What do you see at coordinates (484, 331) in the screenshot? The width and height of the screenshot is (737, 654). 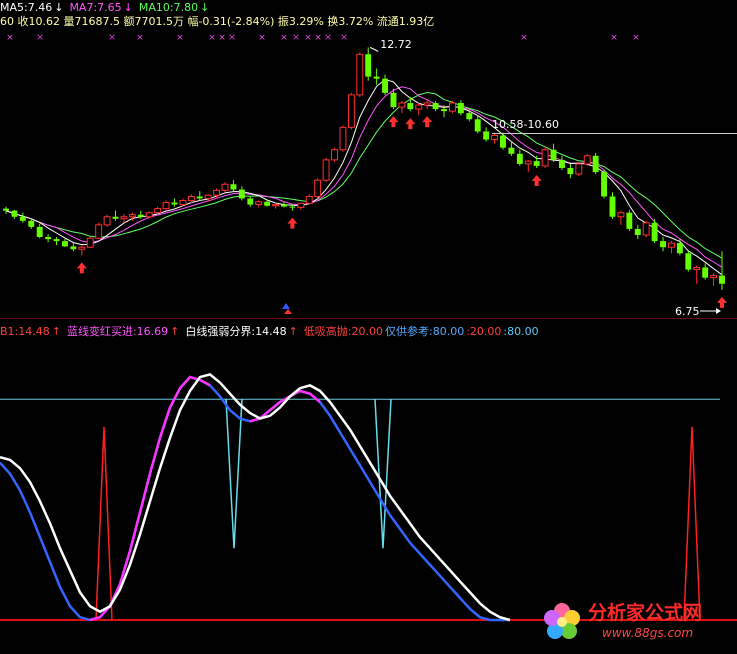 I see `bottom-header-item: :20.00` at bounding box center [484, 331].